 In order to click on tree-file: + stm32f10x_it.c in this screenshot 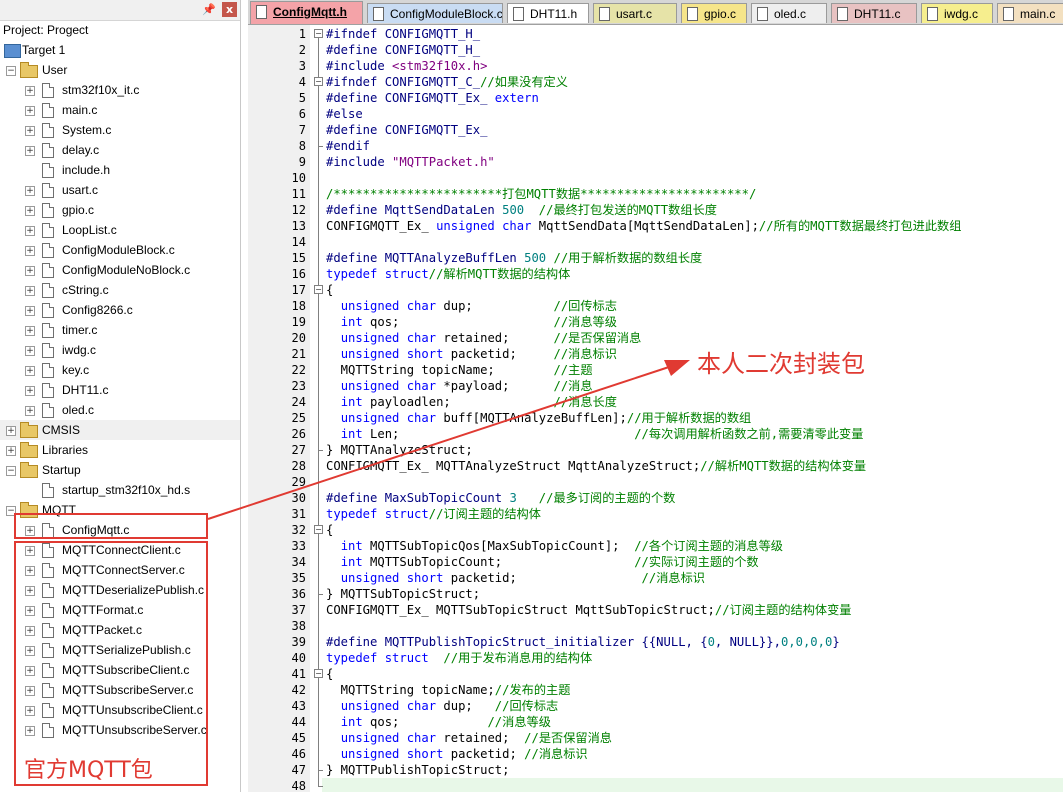, I will do `click(120, 90)`.